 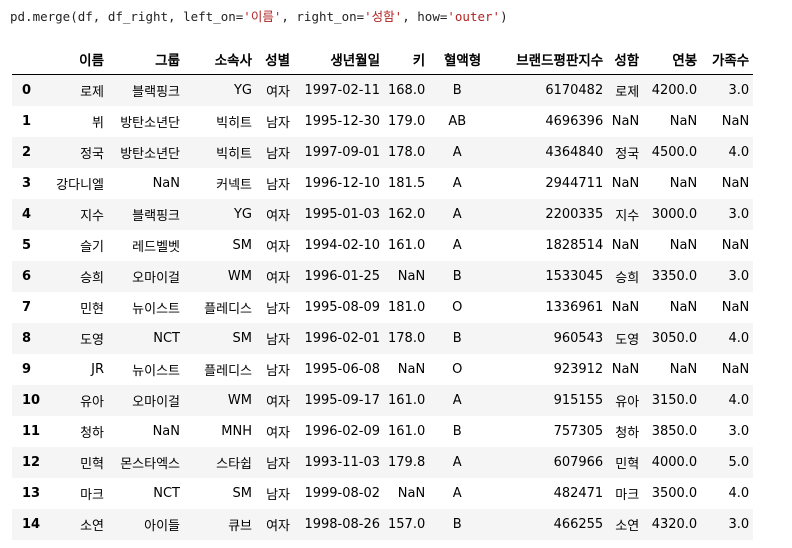 What do you see at coordinates (672, 59) in the screenshot?
I see `column-header: 연봉` at bounding box center [672, 59].